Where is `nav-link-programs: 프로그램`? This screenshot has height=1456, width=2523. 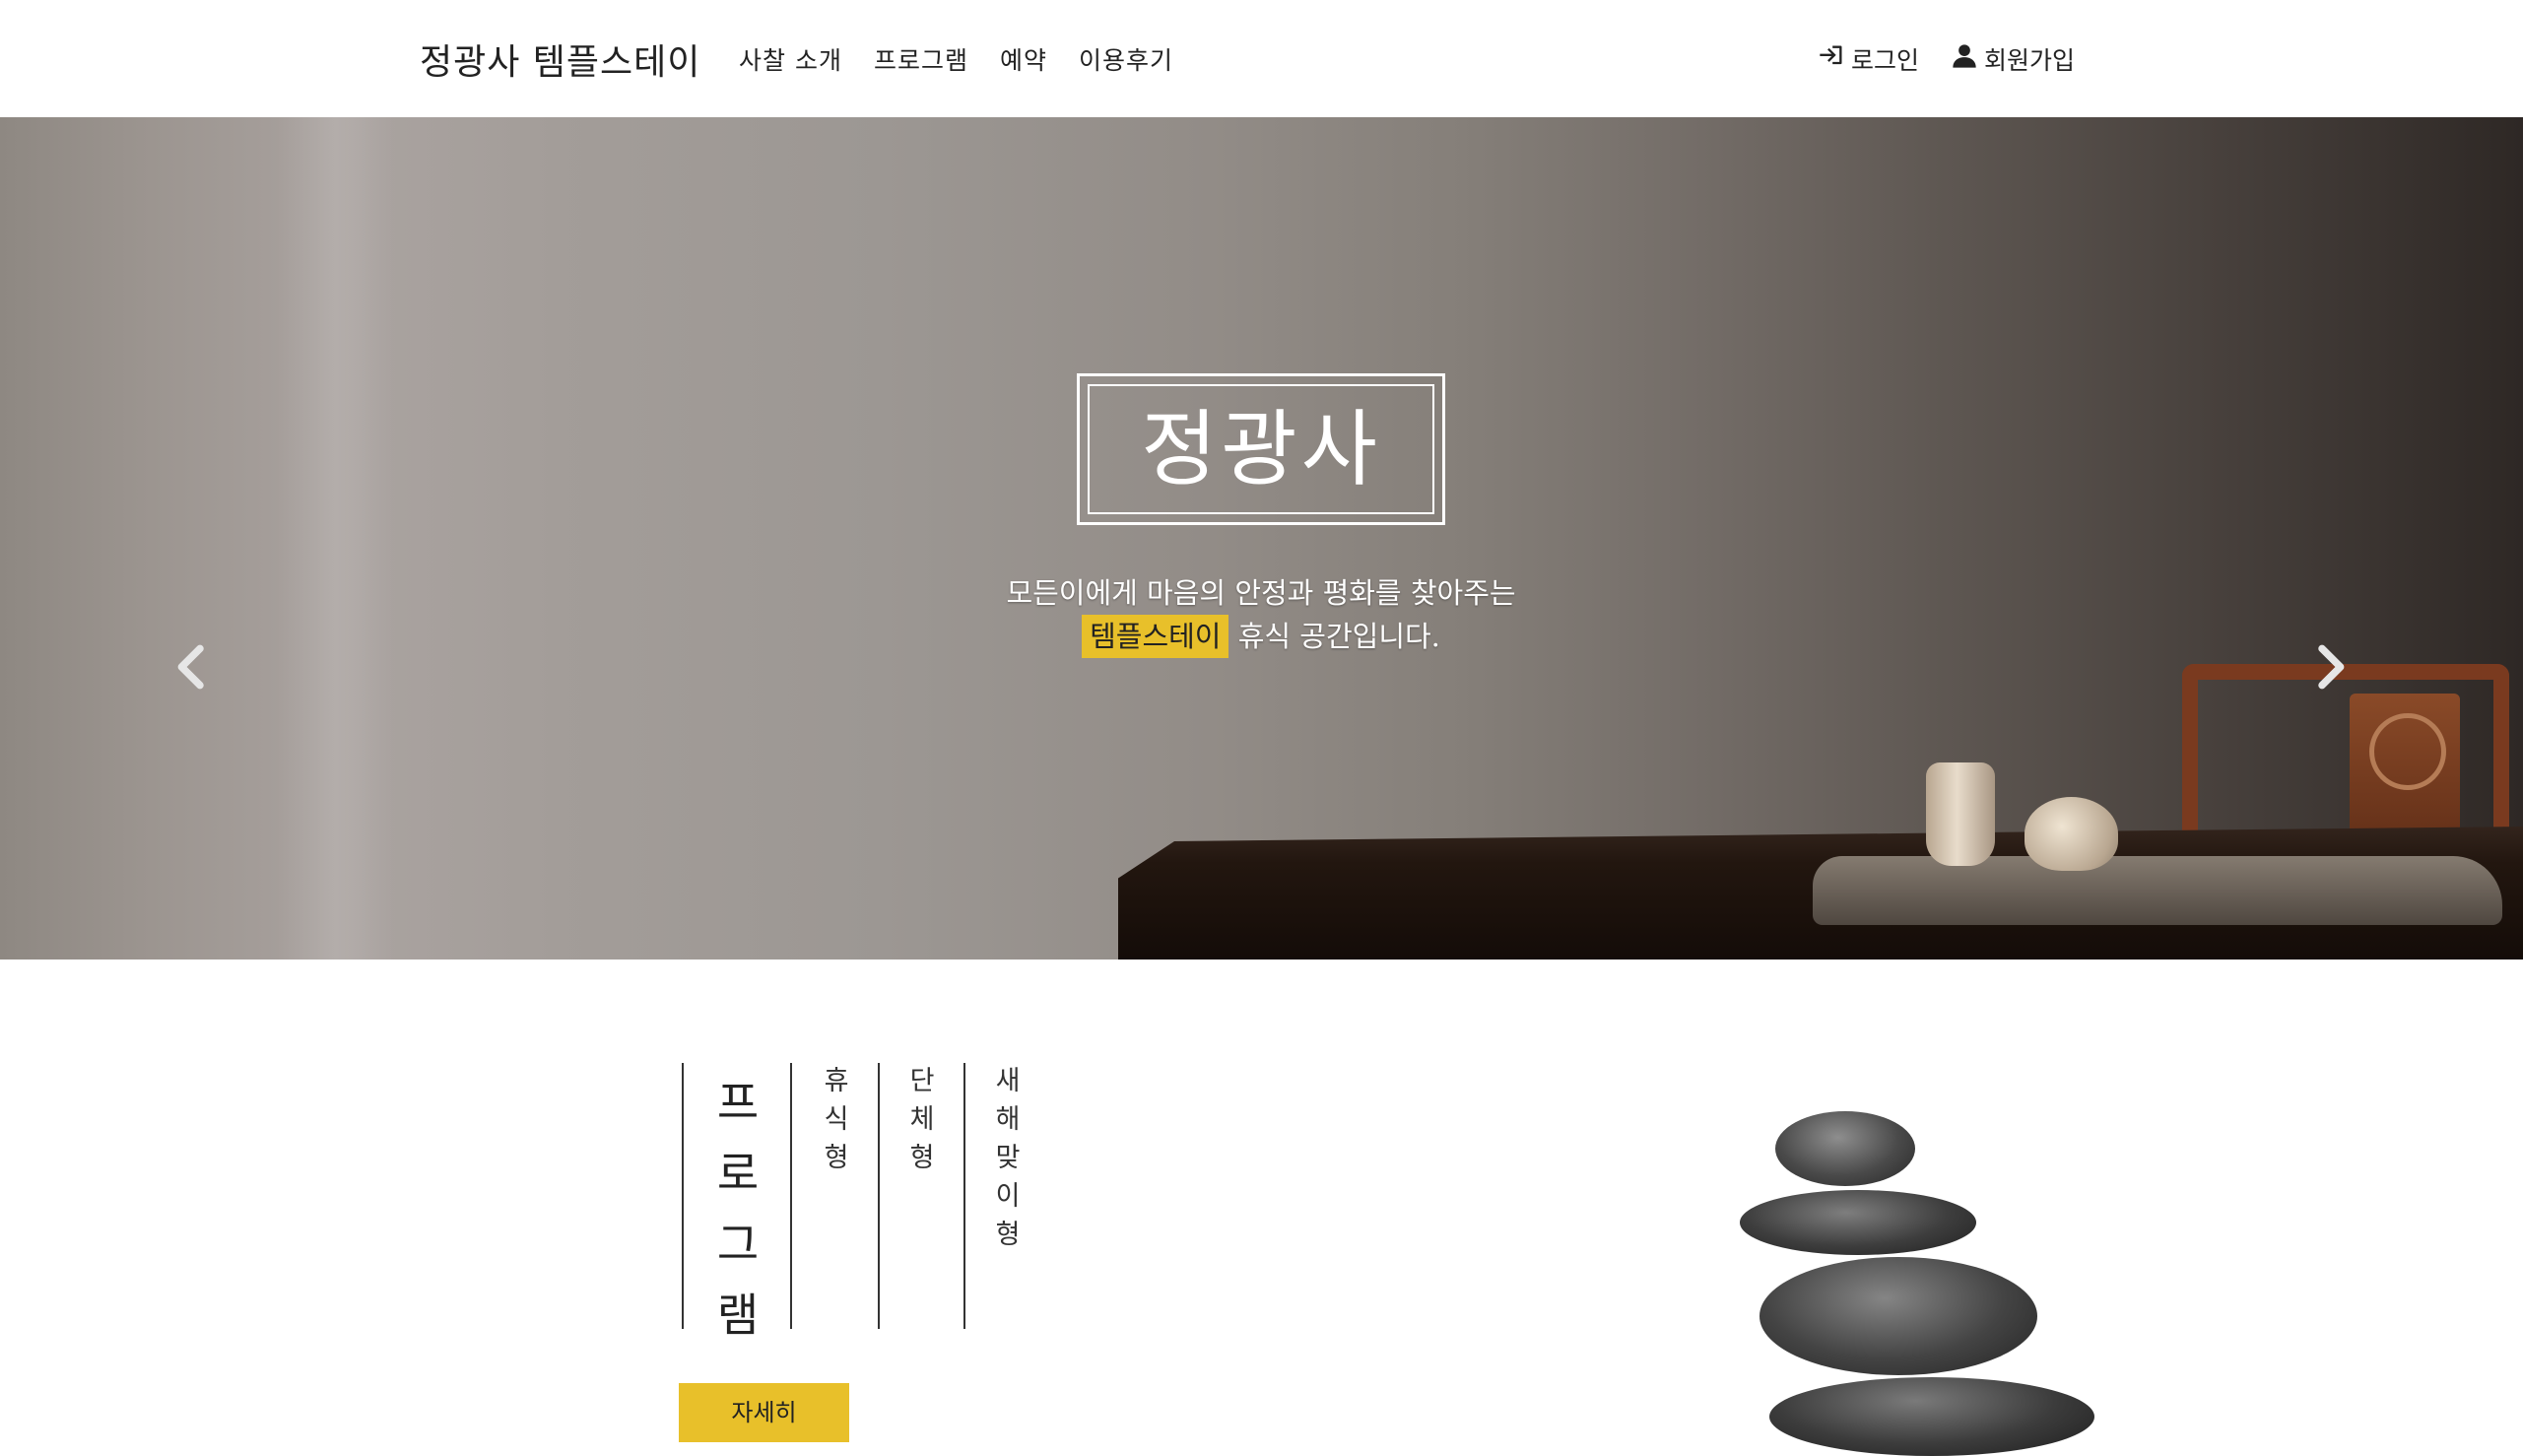 nav-link-programs: 프로그램 is located at coordinates (921, 59).